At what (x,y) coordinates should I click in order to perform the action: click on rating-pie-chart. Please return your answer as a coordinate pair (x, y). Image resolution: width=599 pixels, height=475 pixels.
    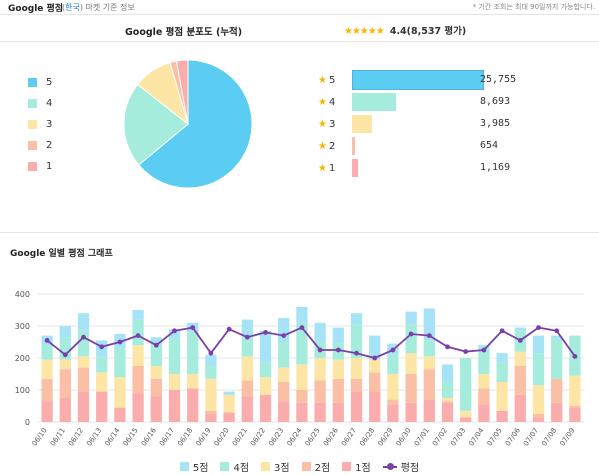
    Looking at the image, I should click on (188, 124).